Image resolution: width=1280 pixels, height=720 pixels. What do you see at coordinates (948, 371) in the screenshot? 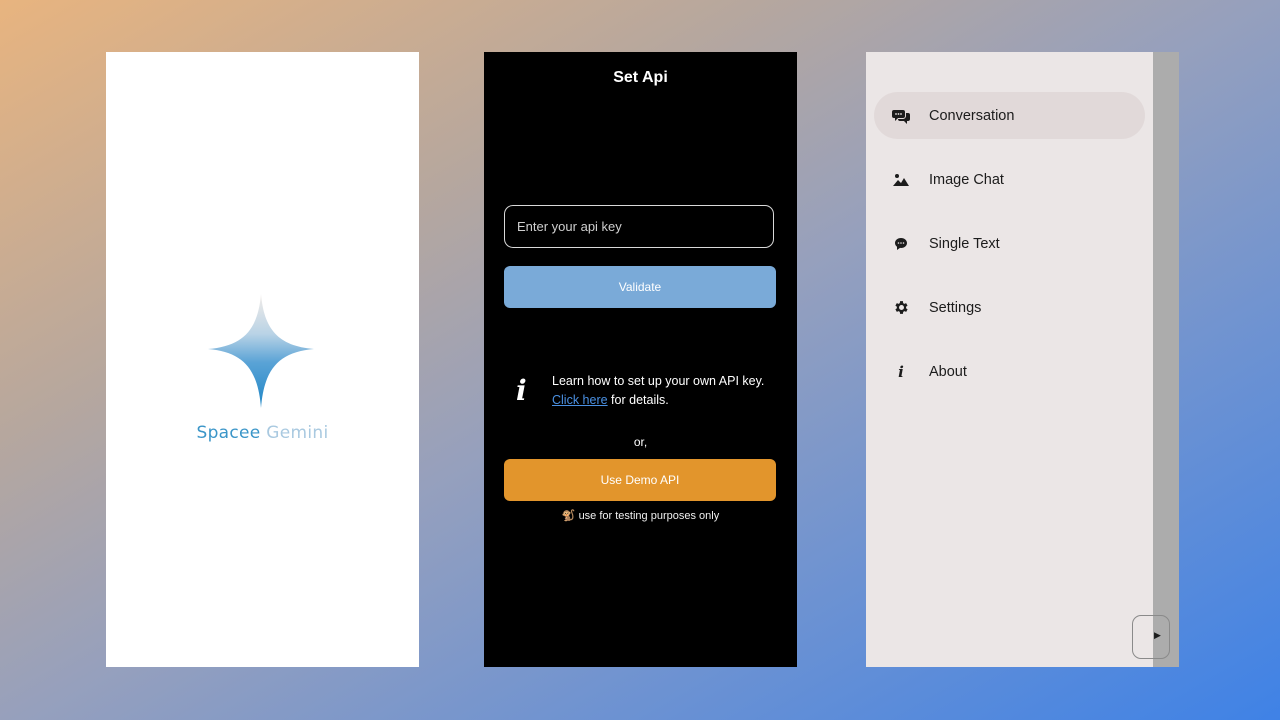
I see `nav-label-about: About` at bounding box center [948, 371].